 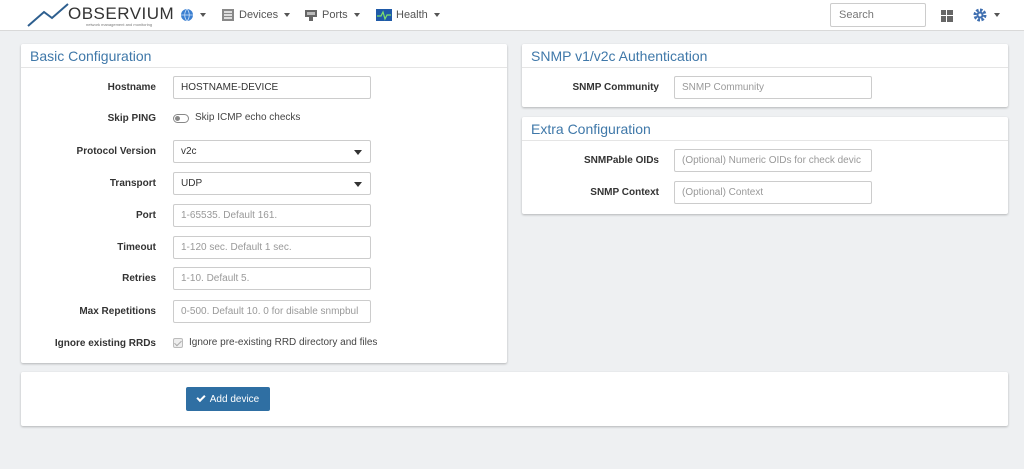 What do you see at coordinates (765, 129) in the screenshot?
I see `panel-title: Extra Configuration` at bounding box center [765, 129].